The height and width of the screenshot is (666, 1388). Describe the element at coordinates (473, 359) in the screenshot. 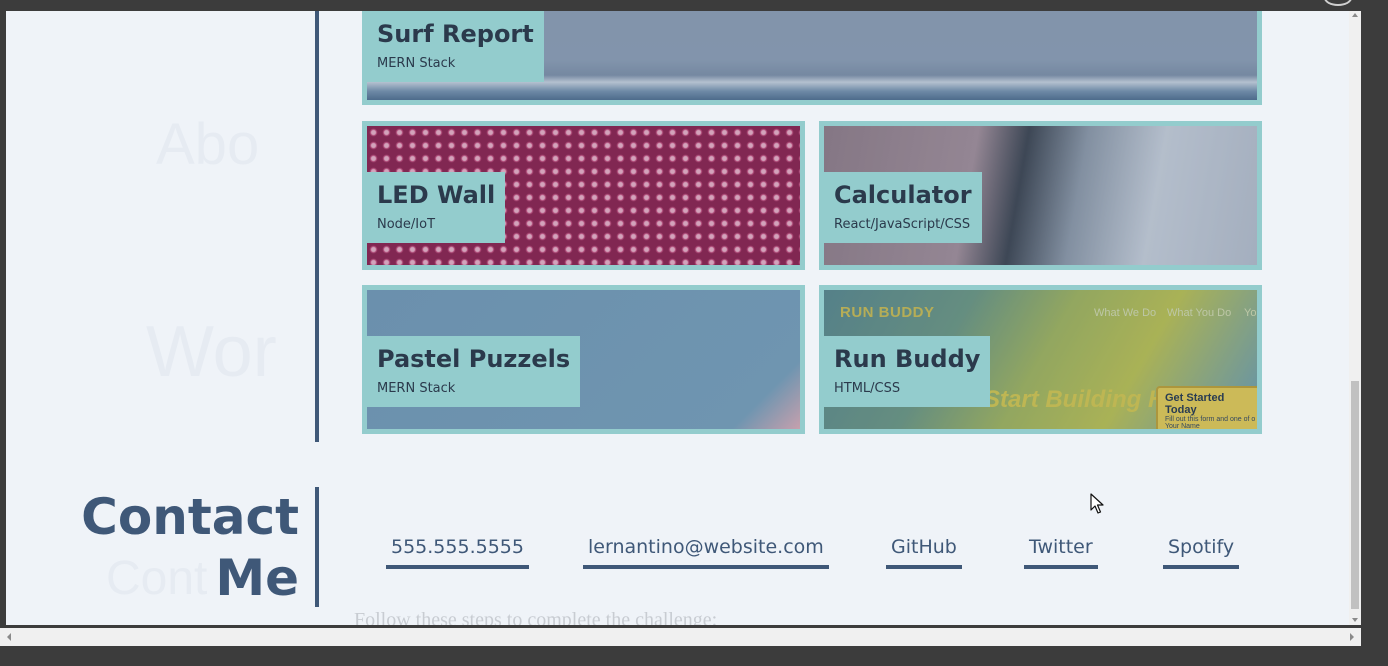

I see `project-title: Pastel Puzzels` at that location.